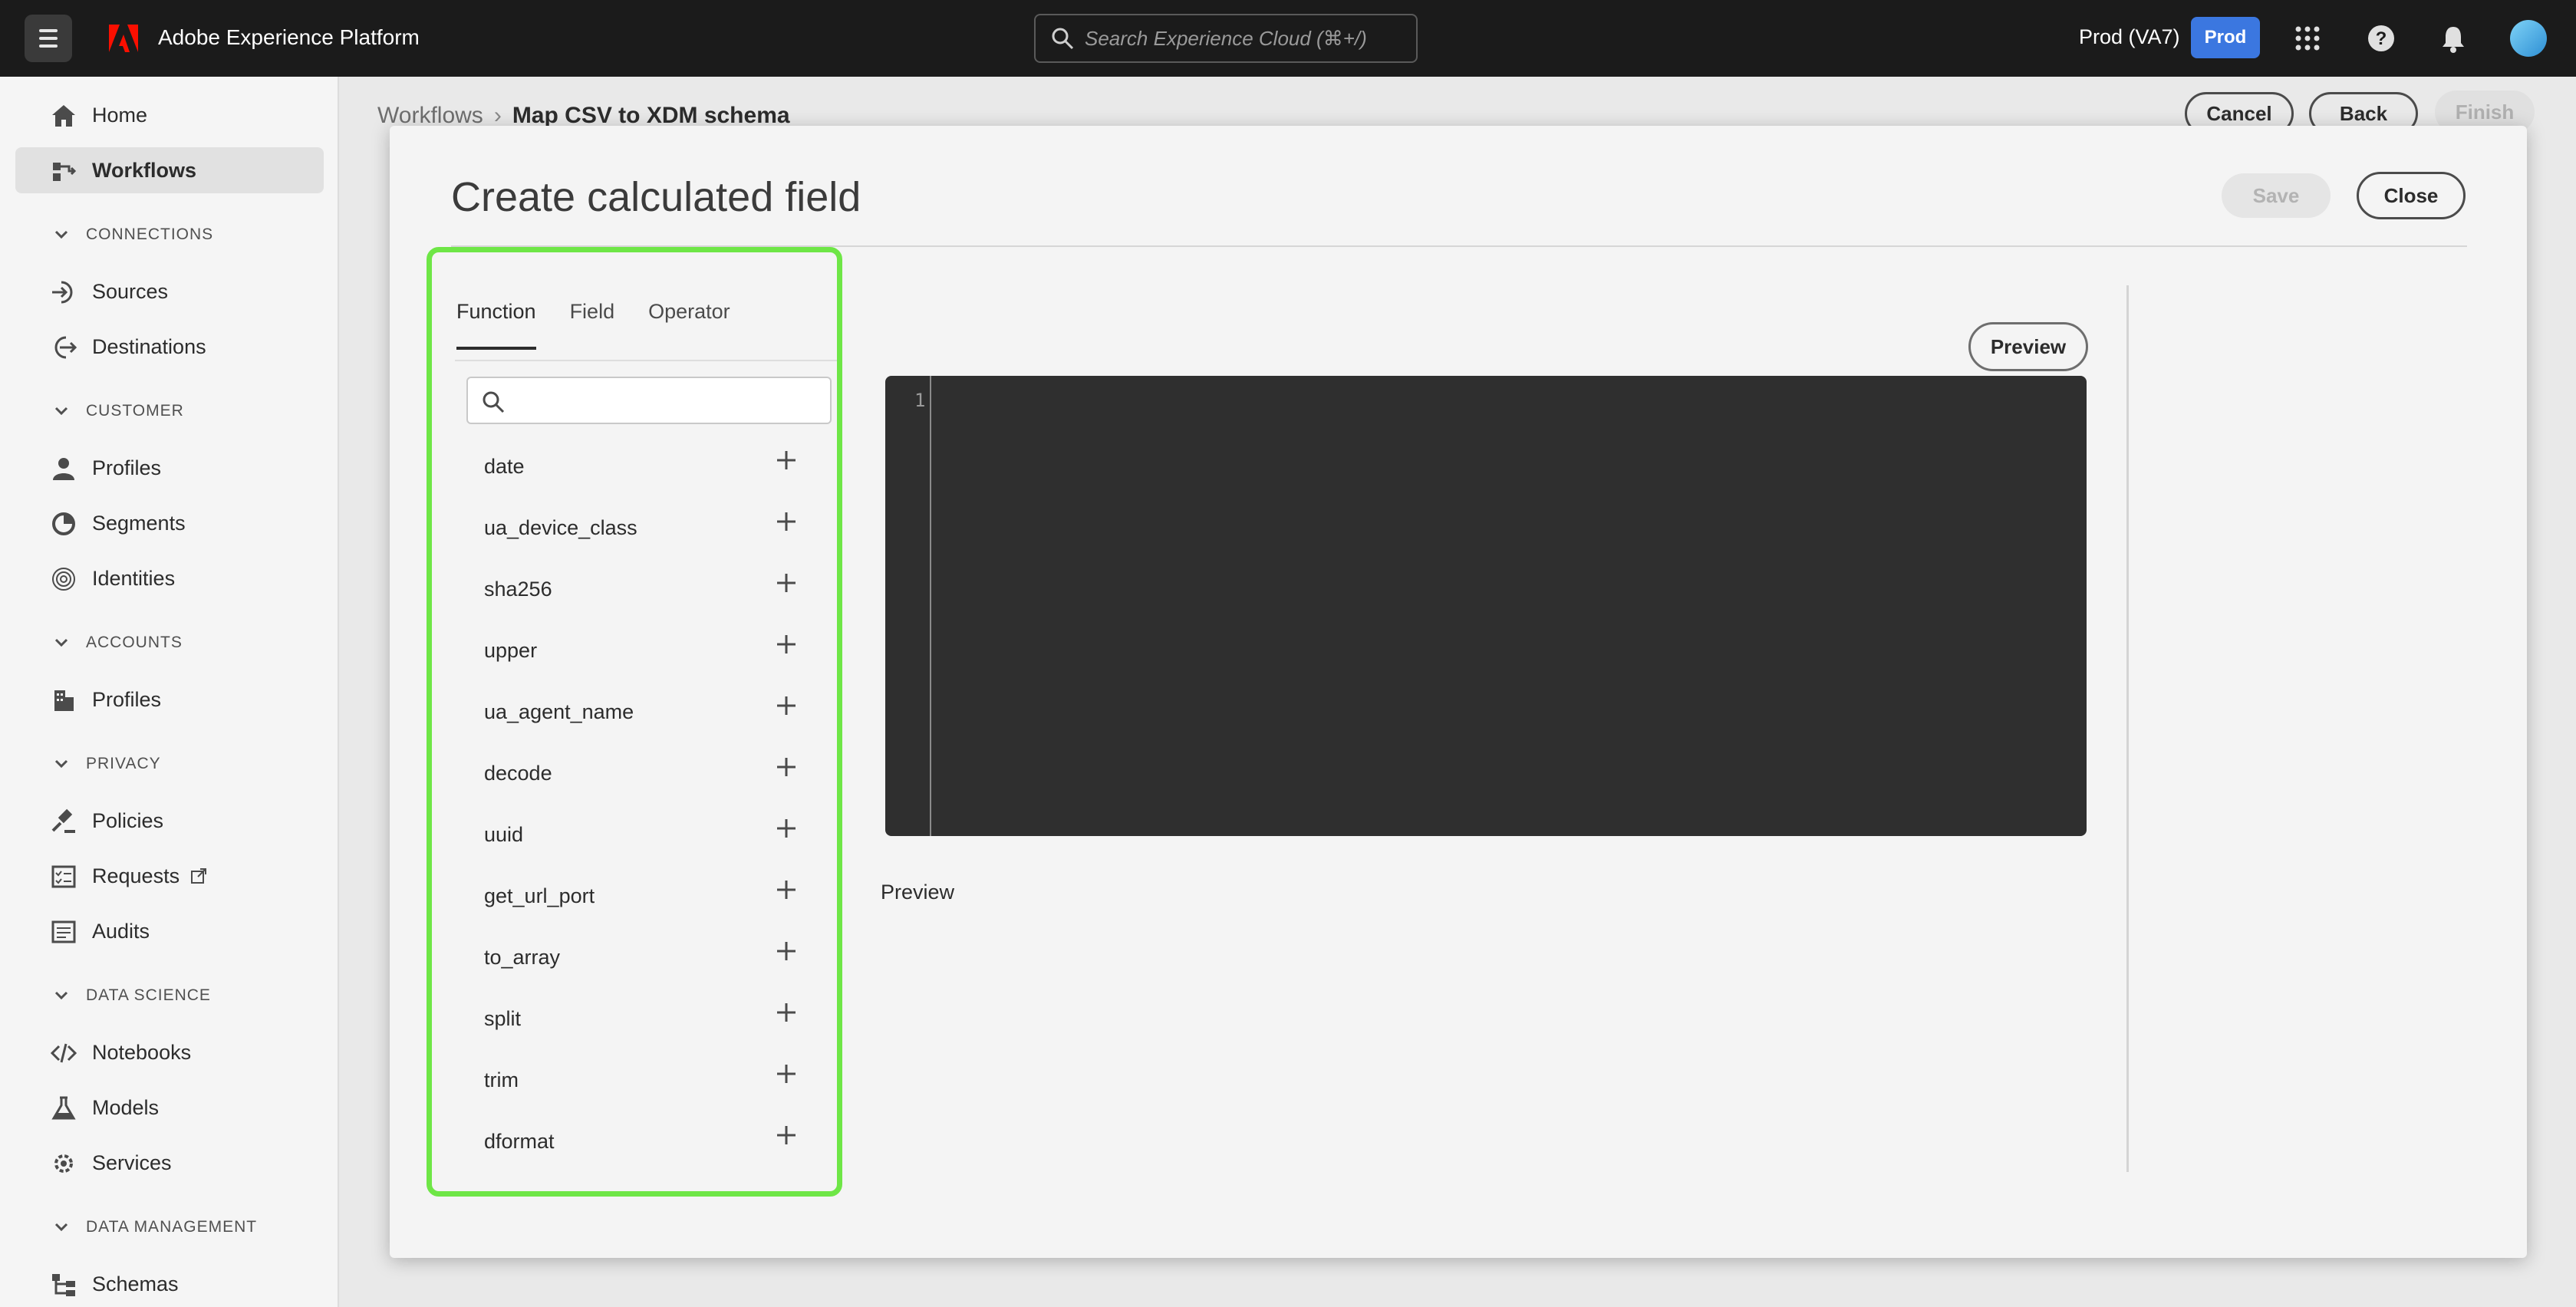 Image resolution: width=2576 pixels, height=1307 pixels. What do you see at coordinates (169, 1052) in the screenshot?
I see `sidebar-item-notebooks: Notebooks` at bounding box center [169, 1052].